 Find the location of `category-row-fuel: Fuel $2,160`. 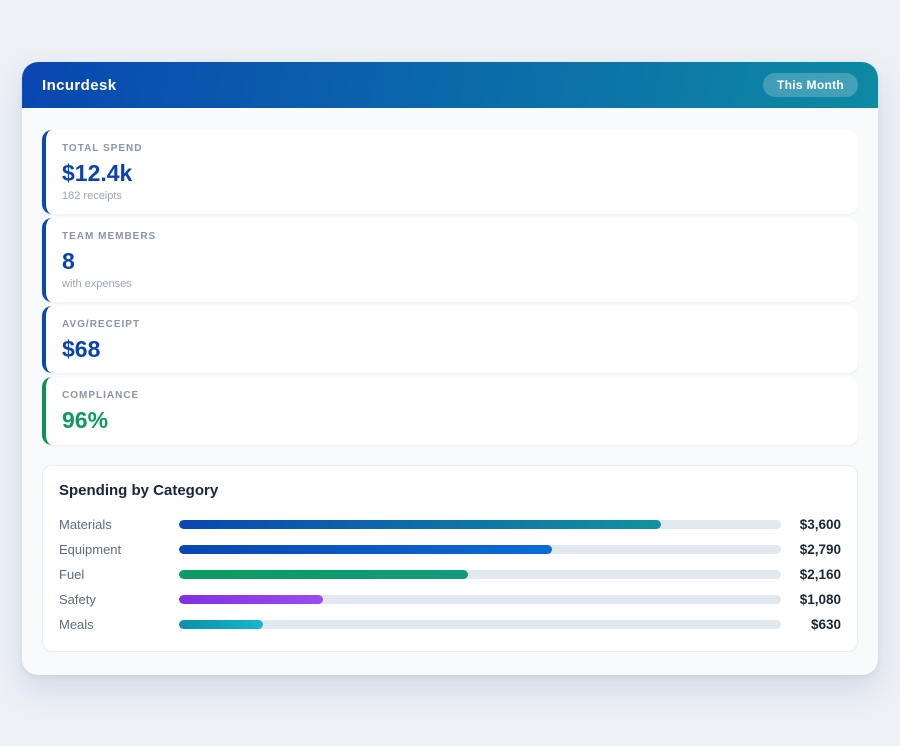

category-row-fuel: Fuel $2,160 is located at coordinates (450, 574).